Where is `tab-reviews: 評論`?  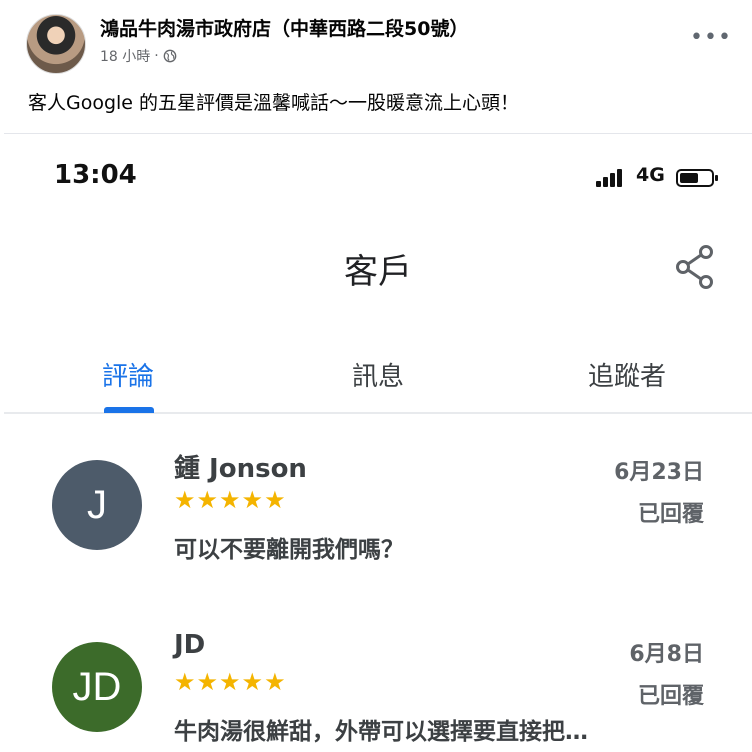 tab-reviews: 評論 is located at coordinates (128, 374).